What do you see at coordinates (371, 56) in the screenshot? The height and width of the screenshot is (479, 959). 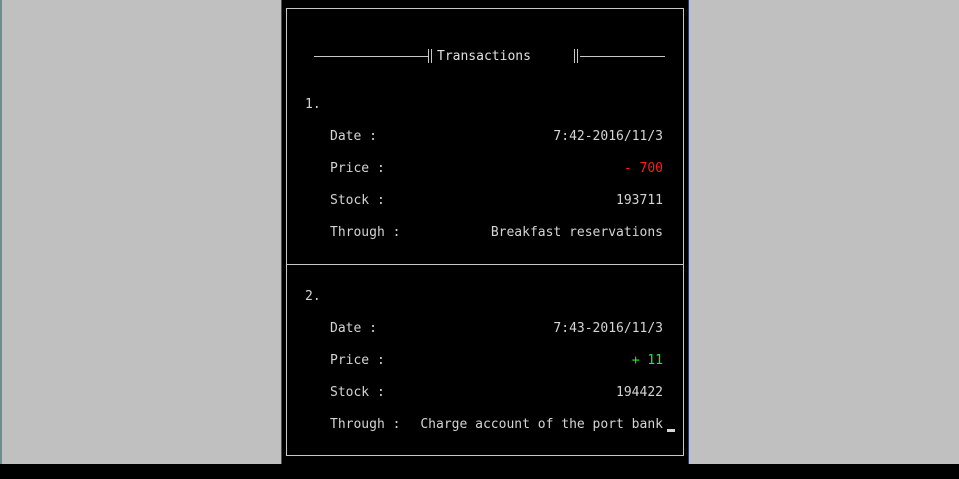 I see `header-rule-left` at bounding box center [371, 56].